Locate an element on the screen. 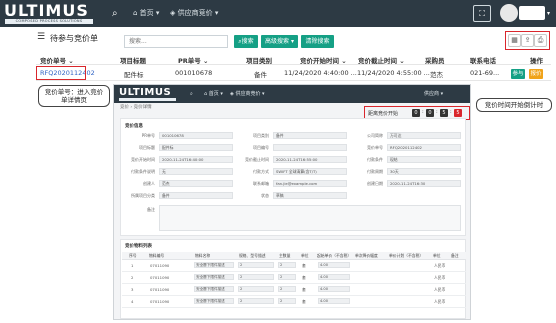  field-label: 项目标题 is located at coordinates (147, 147).